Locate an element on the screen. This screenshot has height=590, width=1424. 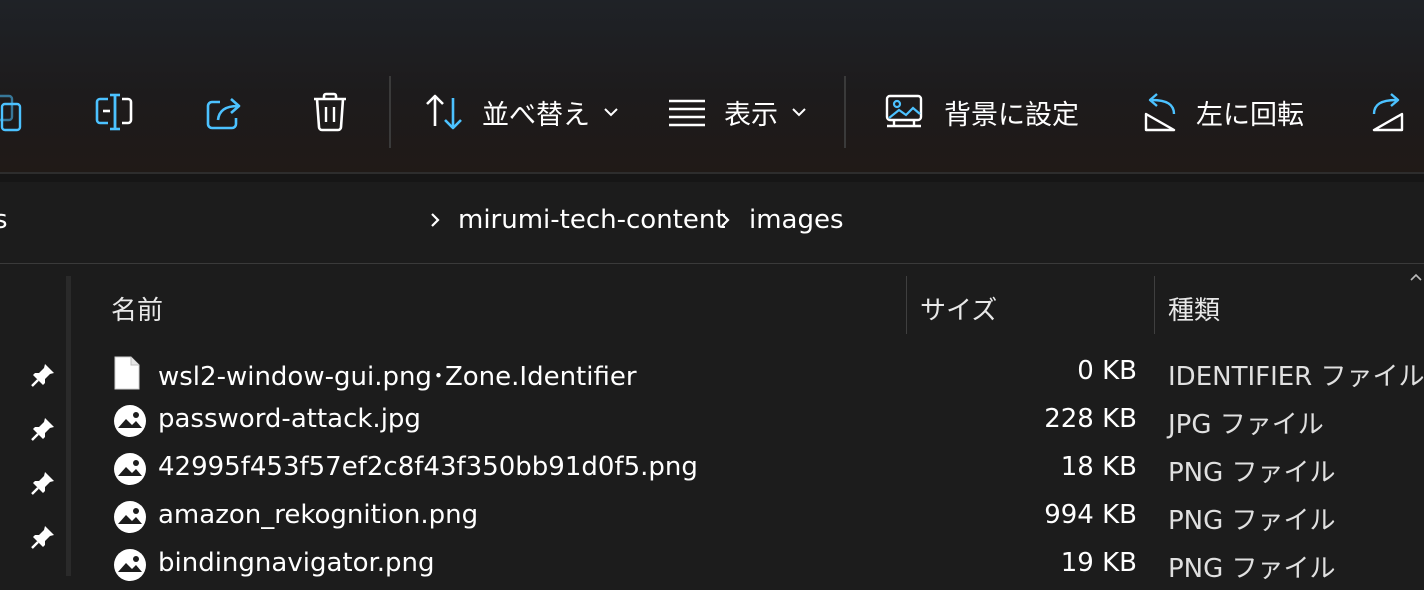
file-size: 19 KB is located at coordinates (1098, 563).